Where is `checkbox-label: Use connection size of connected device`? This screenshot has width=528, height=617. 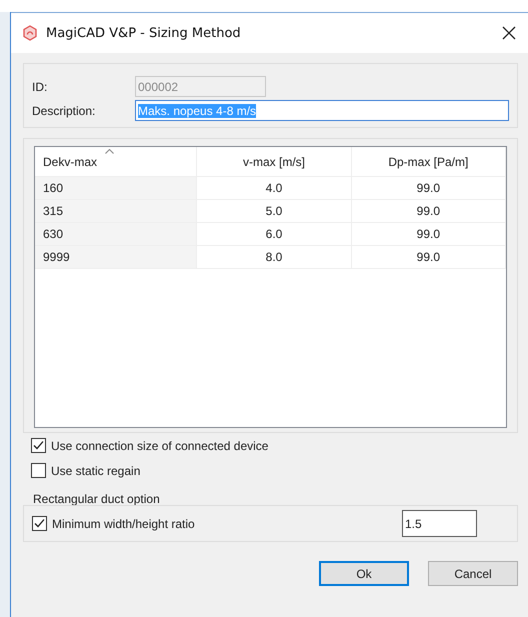
checkbox-label: Use connection size of connected device is located at coordinates (159, 445).